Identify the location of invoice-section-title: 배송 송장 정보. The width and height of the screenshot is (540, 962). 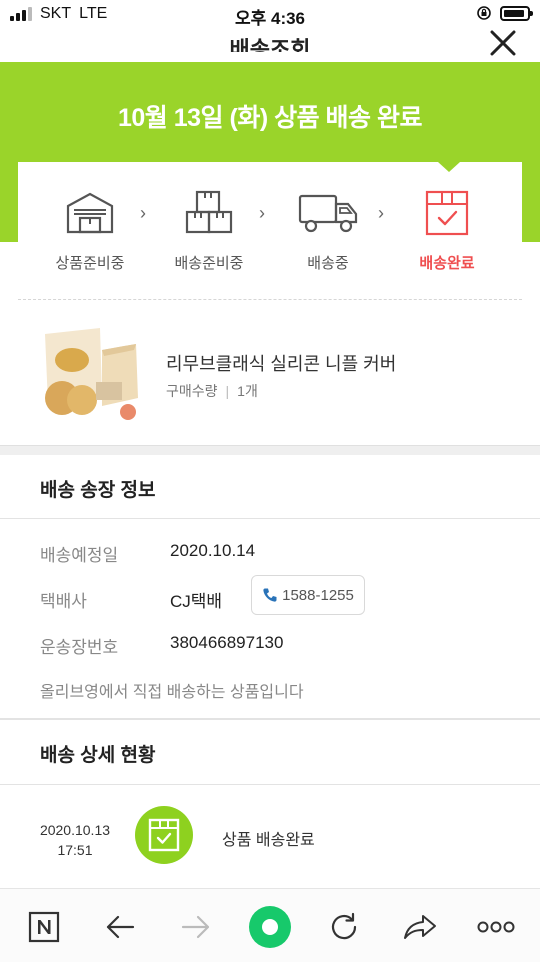
(98, 490).